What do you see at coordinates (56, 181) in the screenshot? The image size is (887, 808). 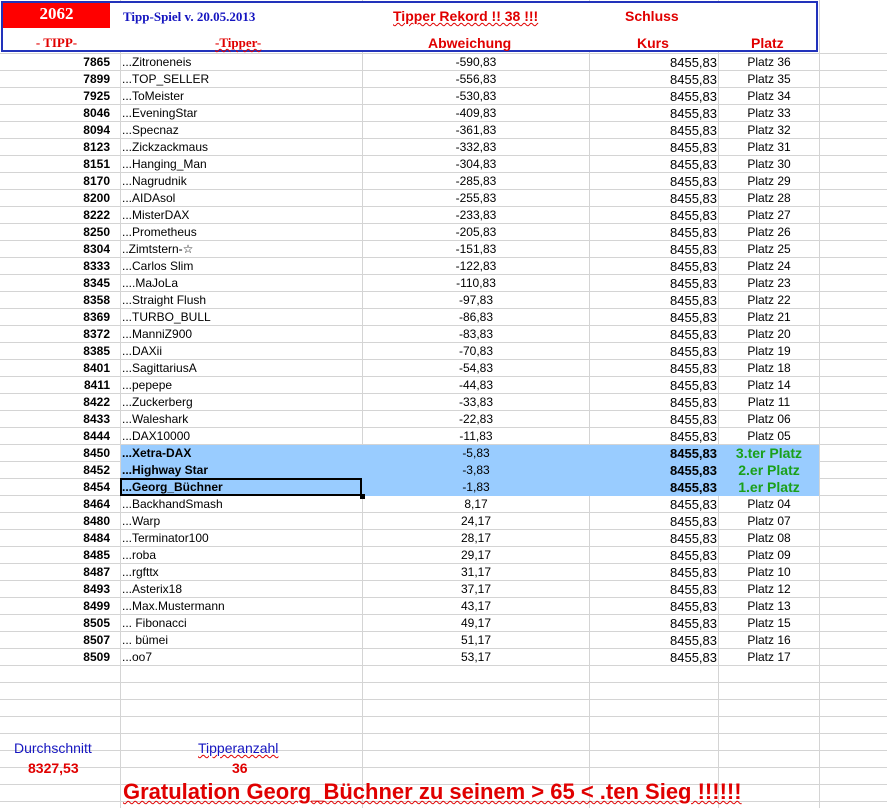 I see `tipp-cell: 8170` at bounding box center [56, 181].